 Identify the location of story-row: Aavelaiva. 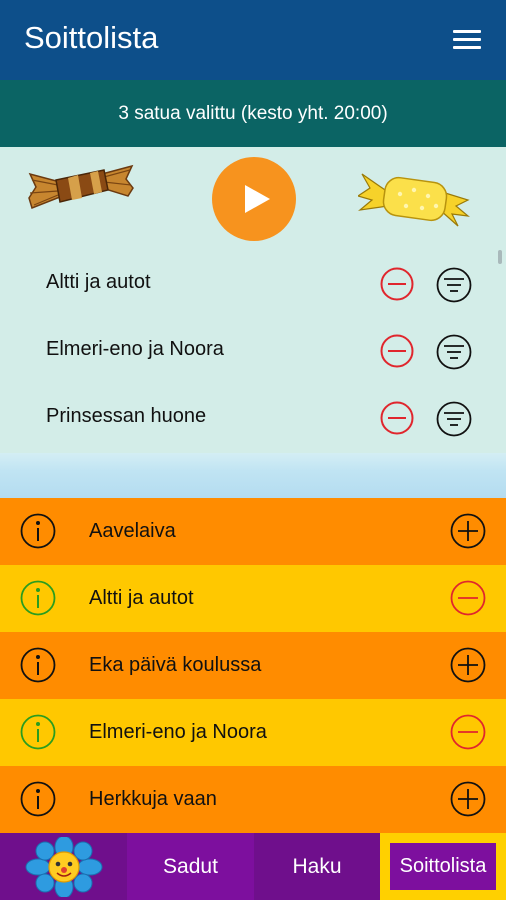
(253, 531).